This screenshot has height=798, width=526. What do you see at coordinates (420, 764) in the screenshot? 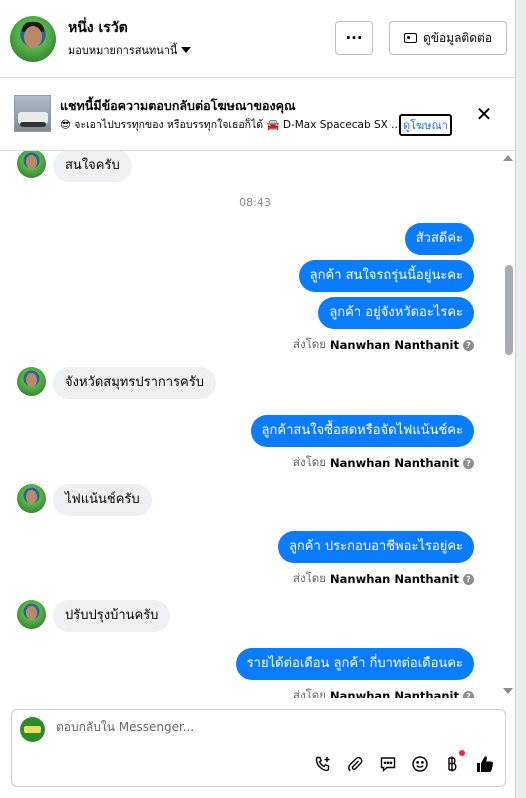
I see `smiley-icon` at bounding box center [420, 764].